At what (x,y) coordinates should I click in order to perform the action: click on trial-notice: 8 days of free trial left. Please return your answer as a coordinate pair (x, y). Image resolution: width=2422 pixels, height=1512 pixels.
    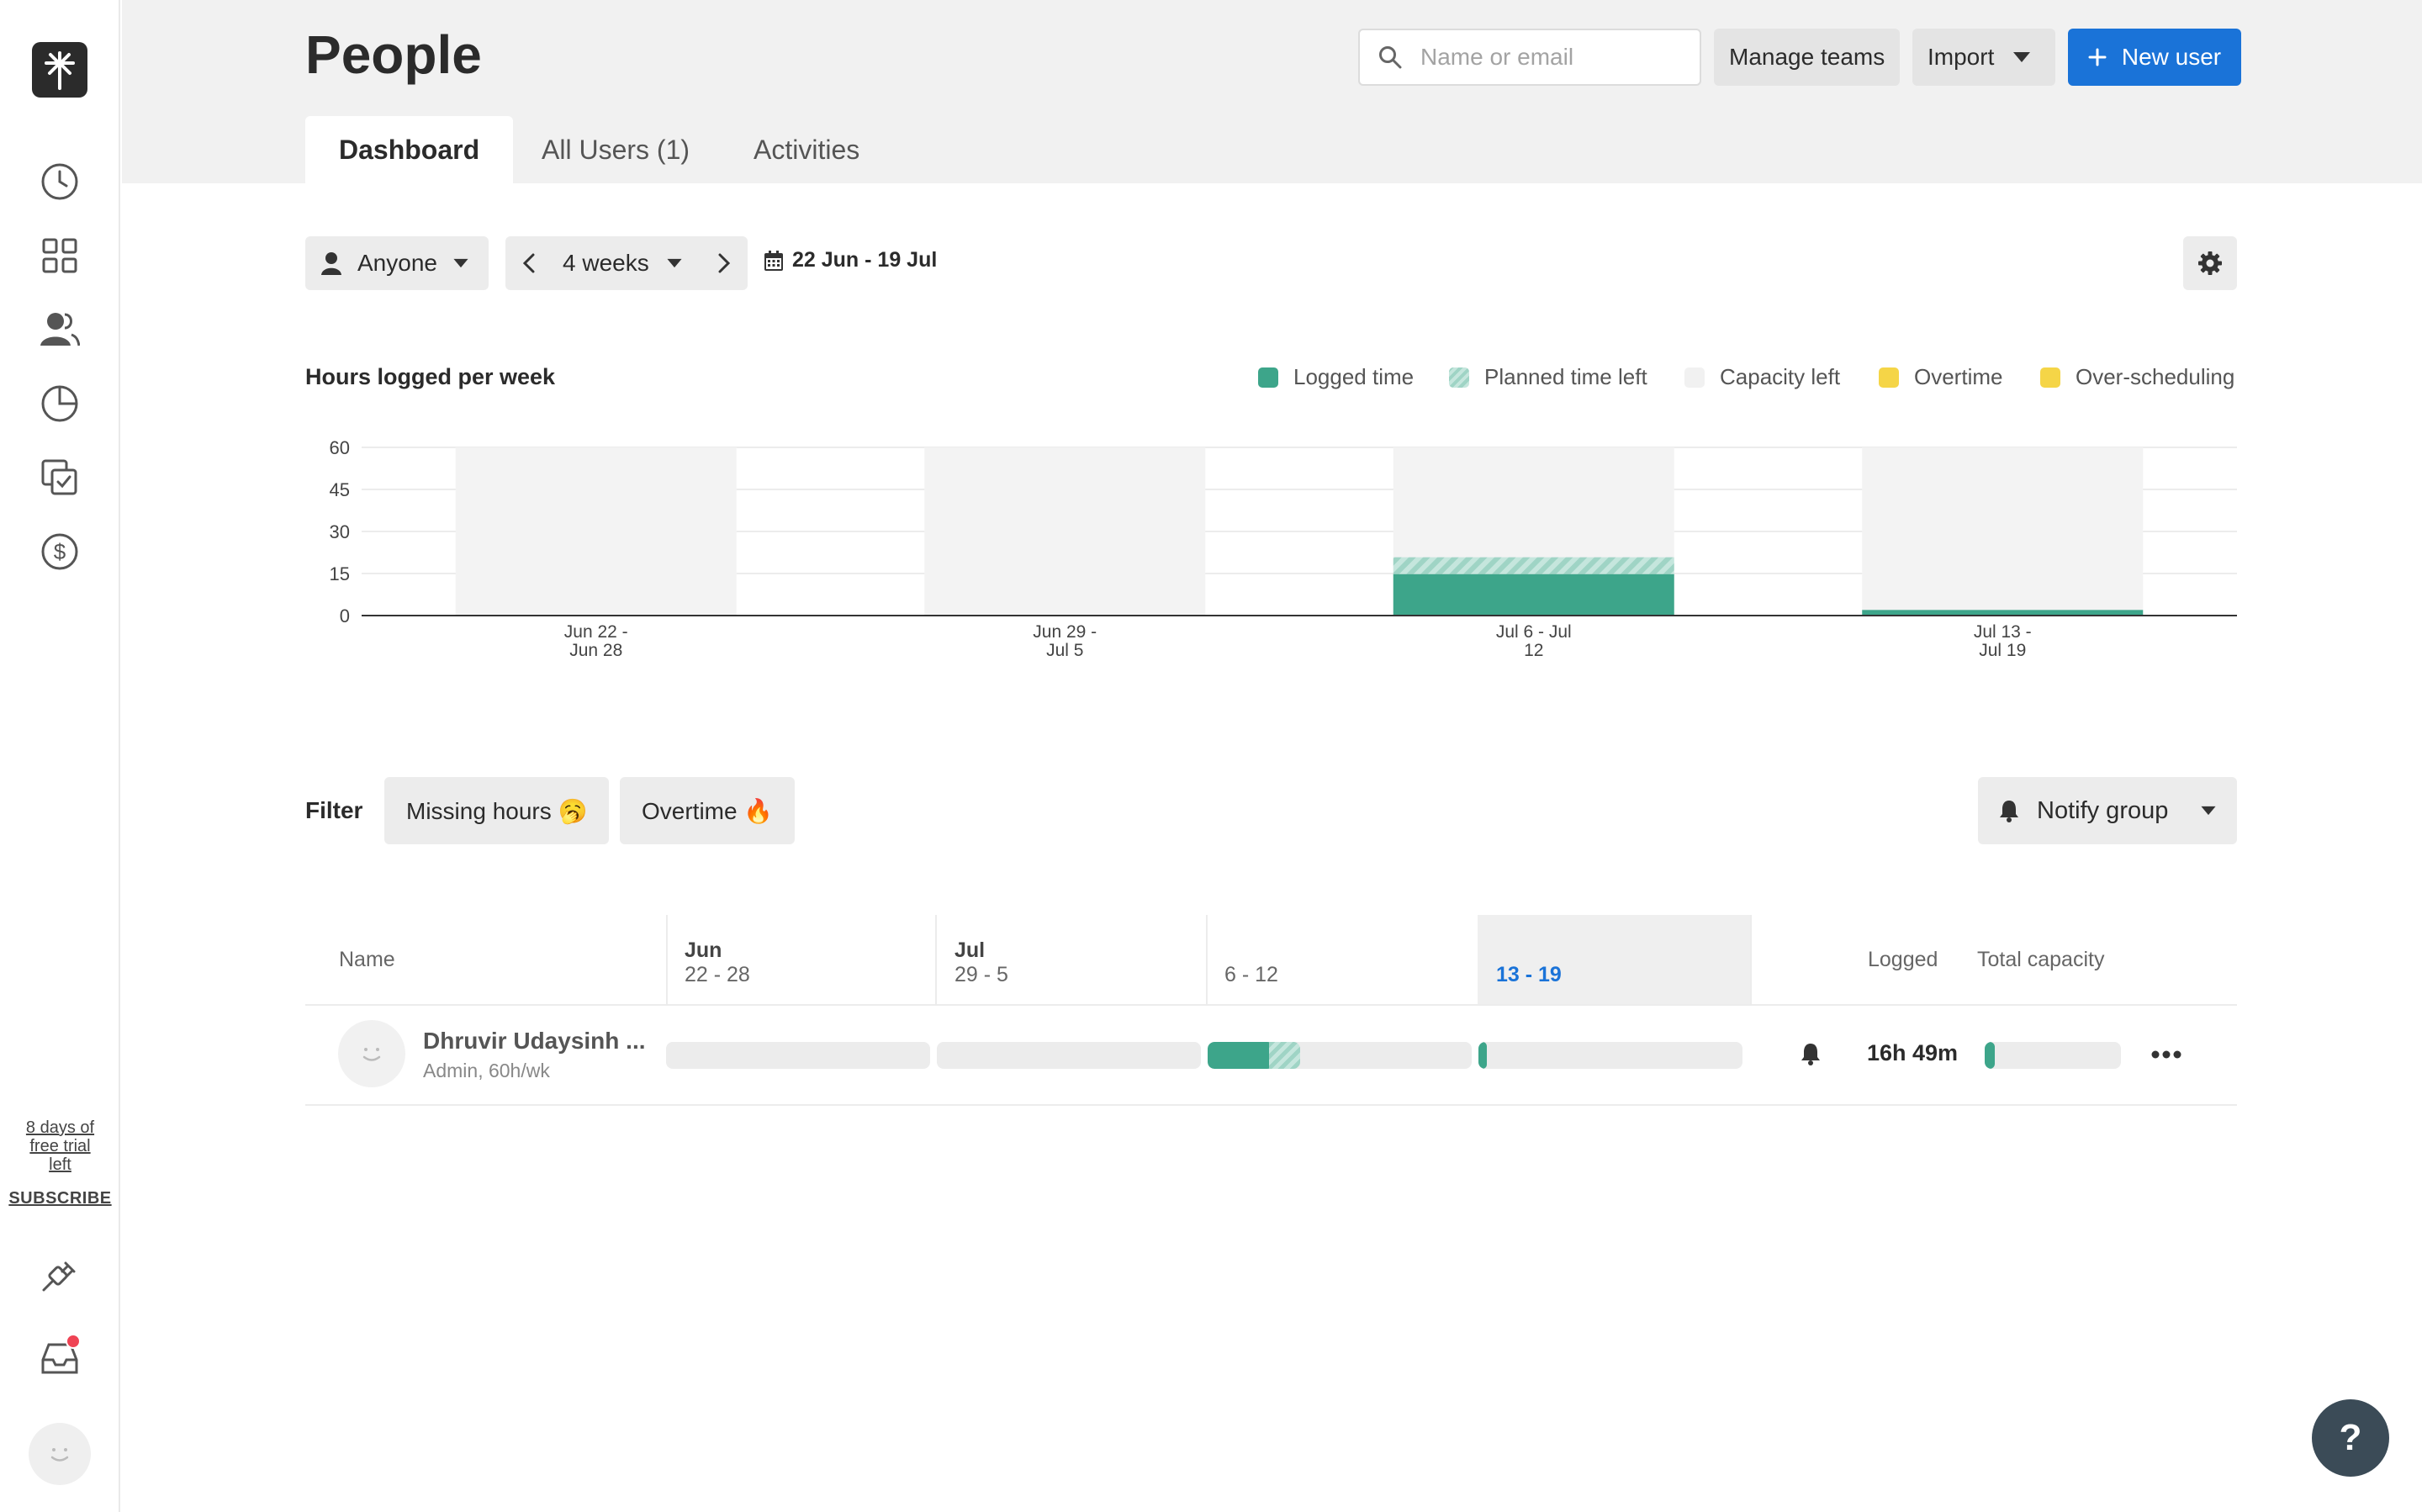
    Looking at the image, I should click on (60, 1146).